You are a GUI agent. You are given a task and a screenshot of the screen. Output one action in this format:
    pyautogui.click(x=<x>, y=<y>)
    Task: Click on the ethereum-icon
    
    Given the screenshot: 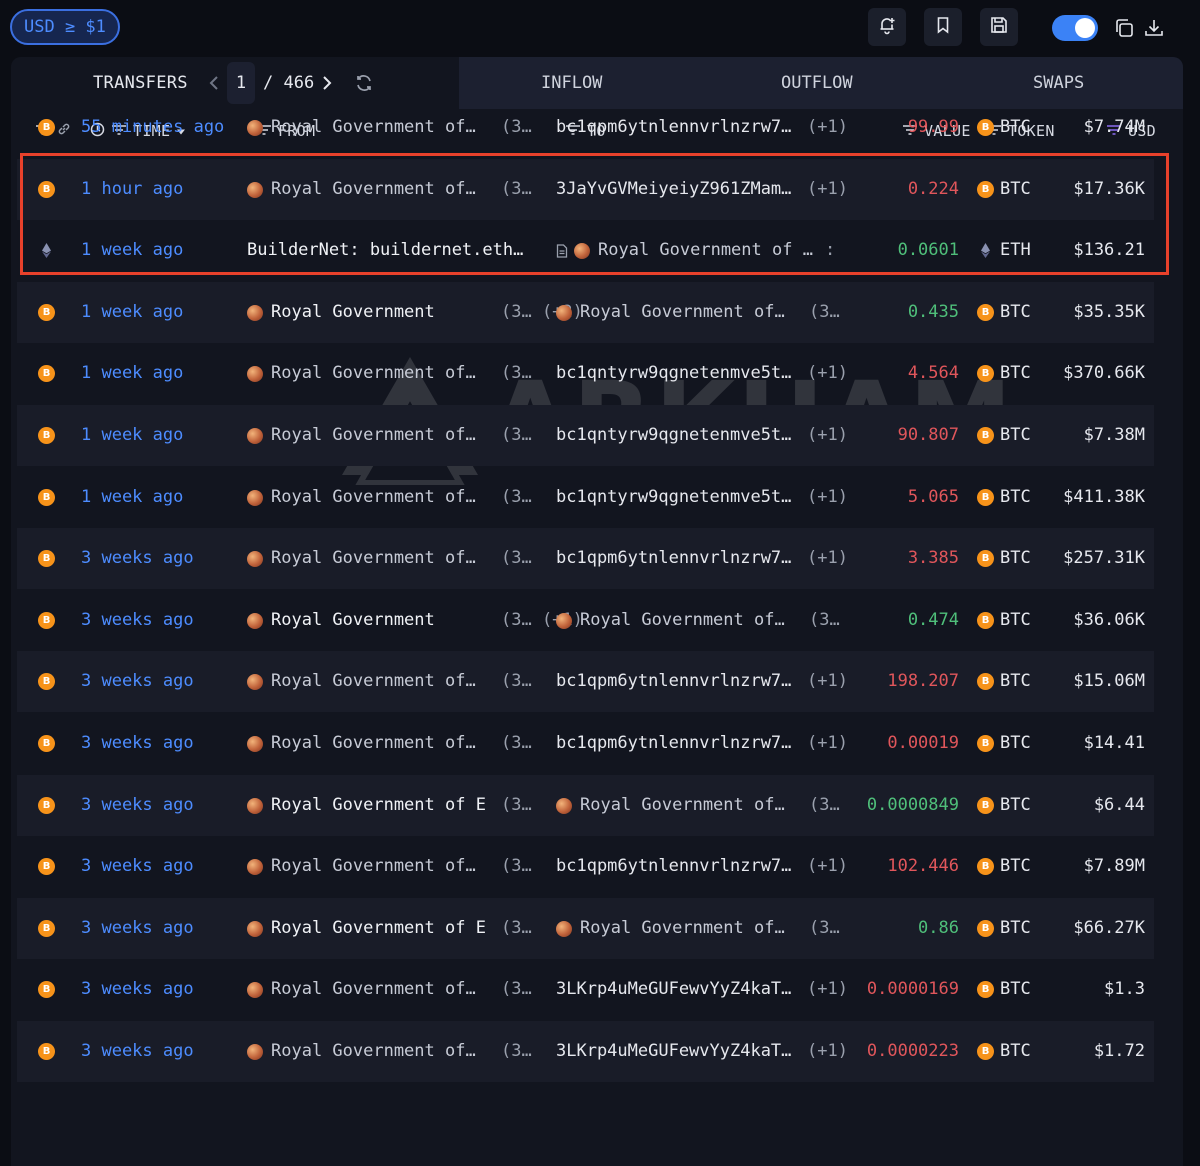 What is the action you would take?
    pyautogui.click(x=46, y=250)
    